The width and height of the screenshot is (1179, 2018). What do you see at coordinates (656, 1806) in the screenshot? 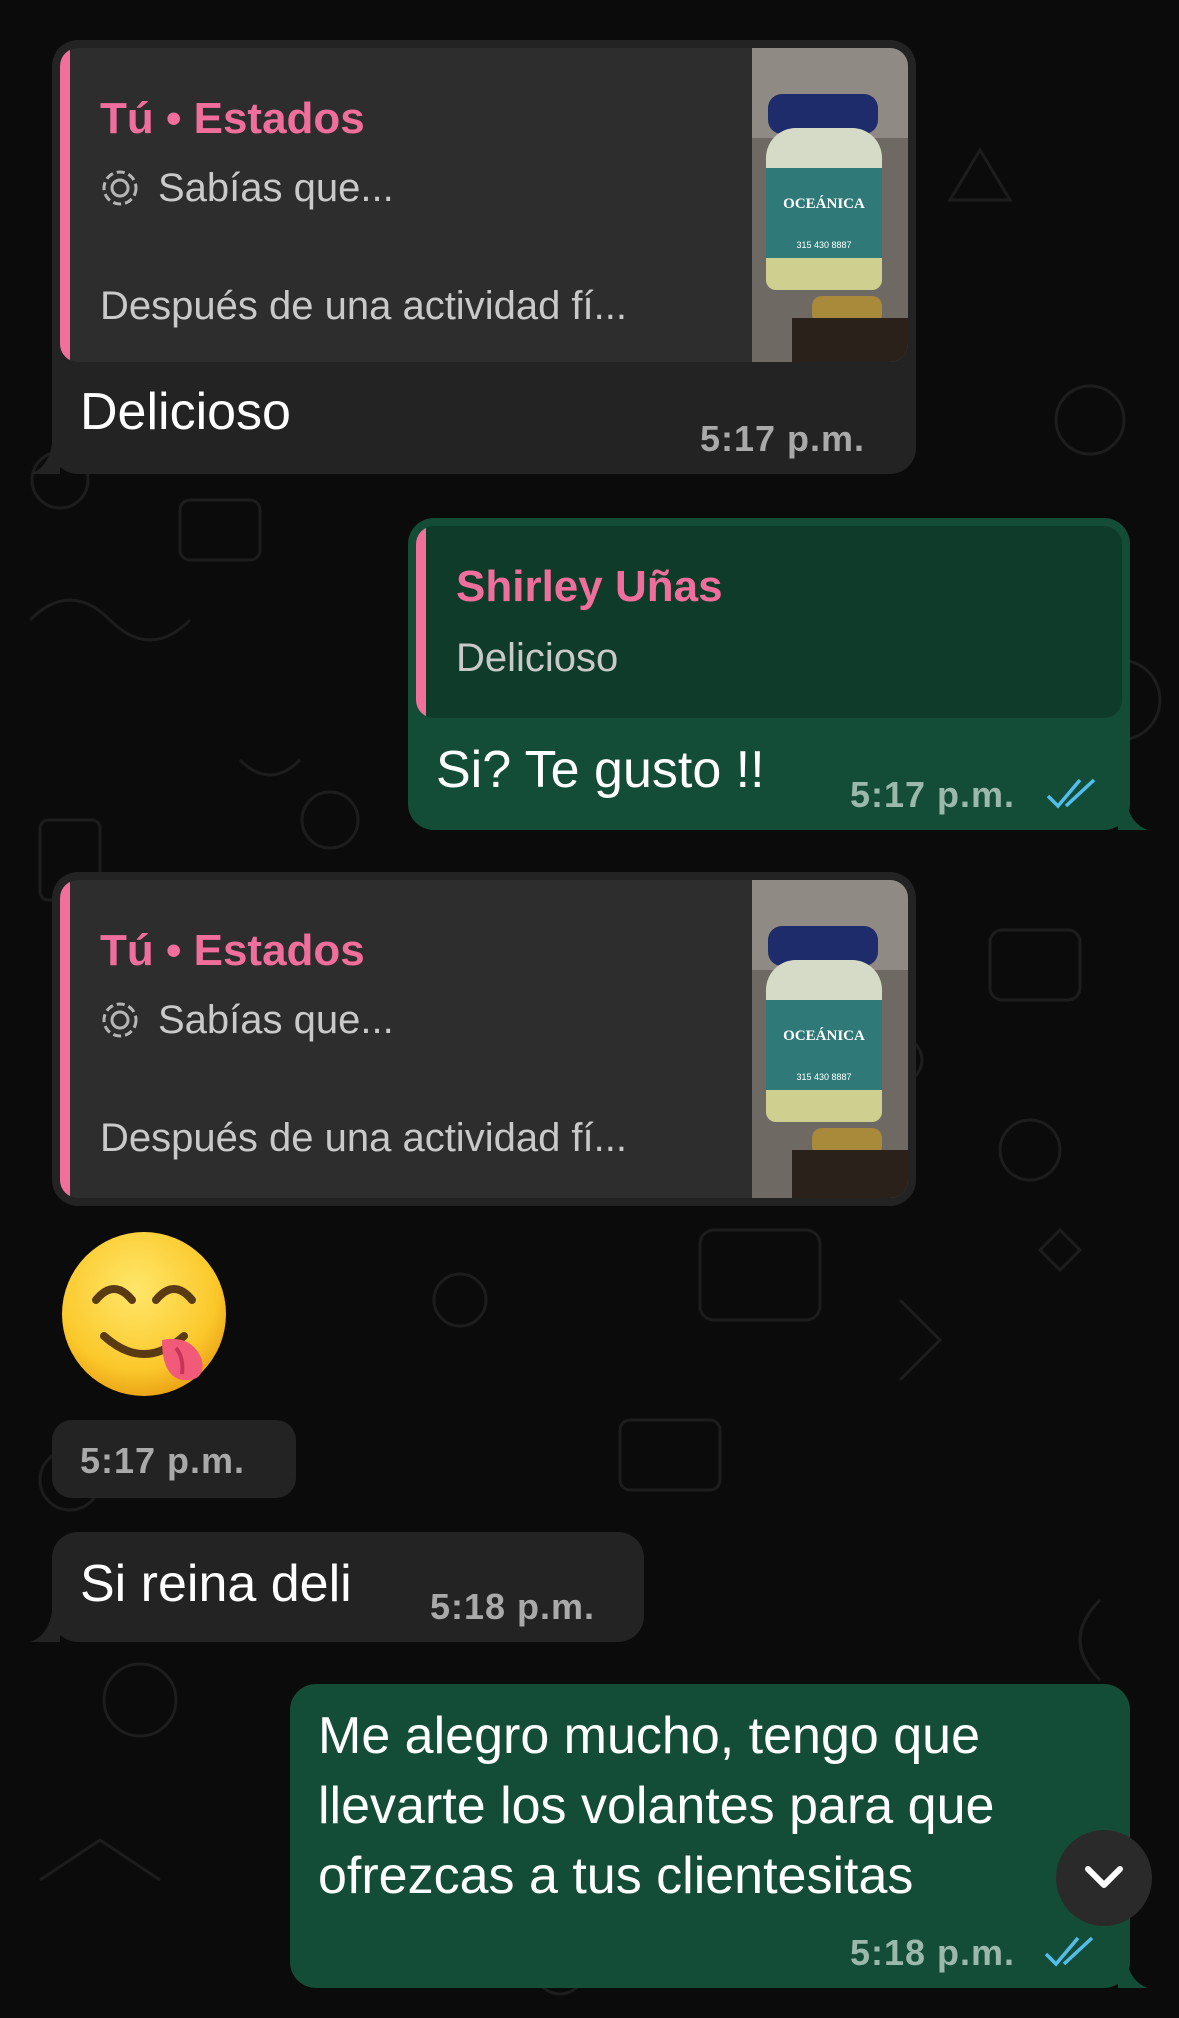
I see `message-text-line: llevarte los volantes para que` at bounding box center [656, 1806].